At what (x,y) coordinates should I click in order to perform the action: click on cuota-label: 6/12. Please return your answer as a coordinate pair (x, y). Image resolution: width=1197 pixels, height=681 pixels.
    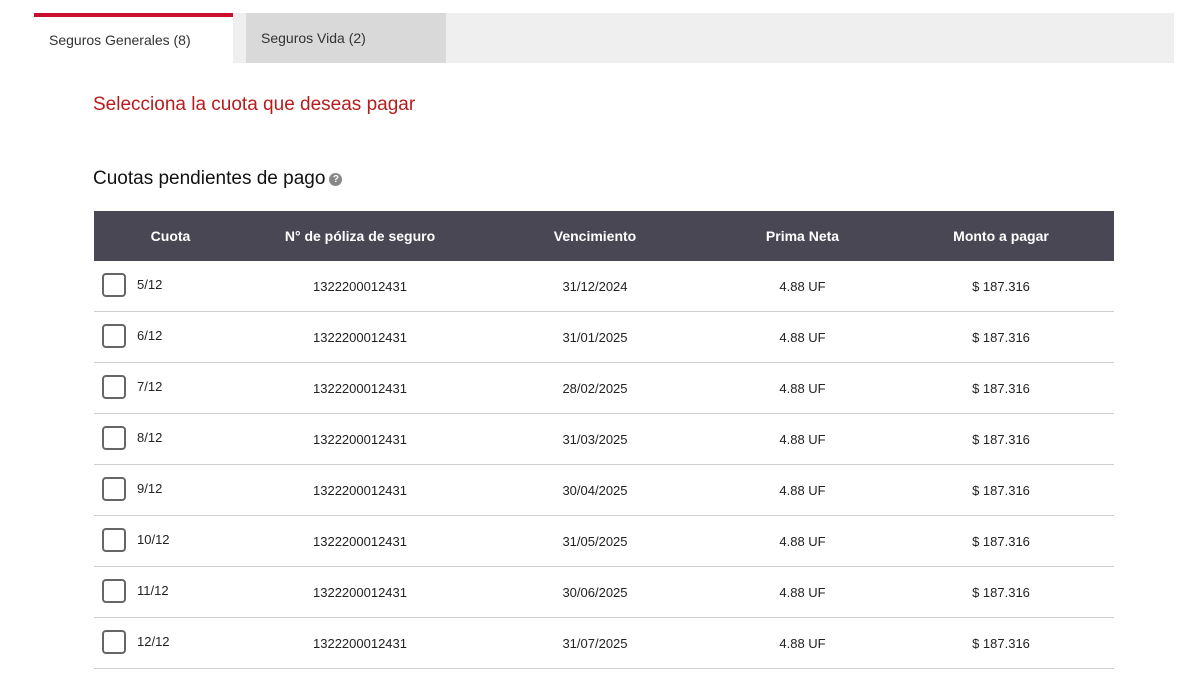
    Looking at the image, I should click on (150, 335).